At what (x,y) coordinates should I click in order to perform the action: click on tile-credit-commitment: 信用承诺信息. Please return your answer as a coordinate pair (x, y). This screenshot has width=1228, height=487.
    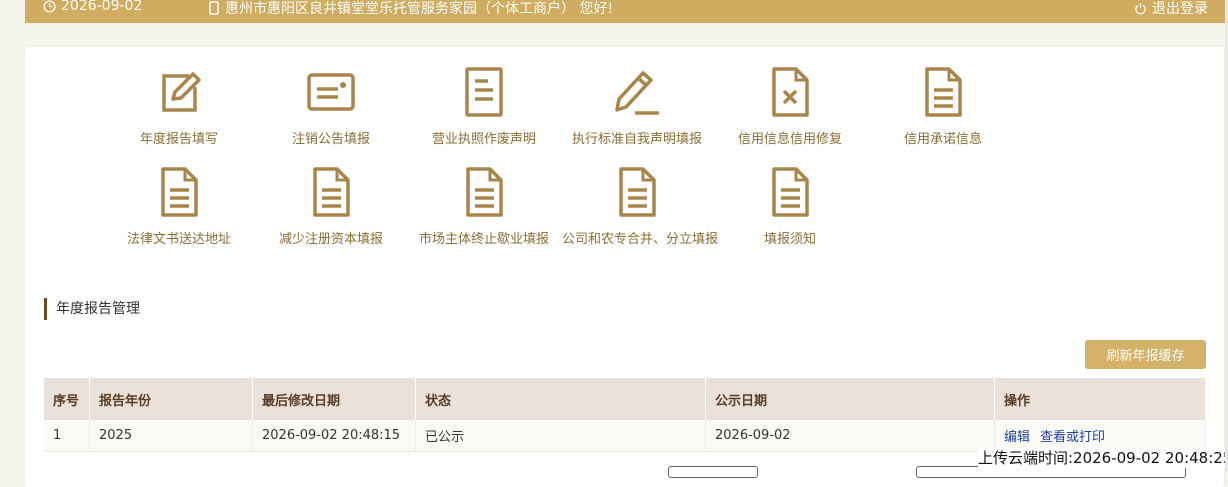
    Looking at the image, I should click on (943, 106).